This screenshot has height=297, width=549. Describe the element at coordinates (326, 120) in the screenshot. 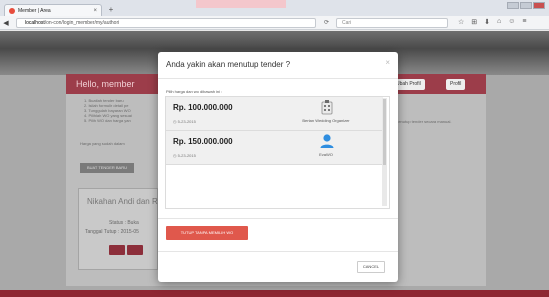

I see `bid-organizer: Bertan Wedding Organizer` at that location.